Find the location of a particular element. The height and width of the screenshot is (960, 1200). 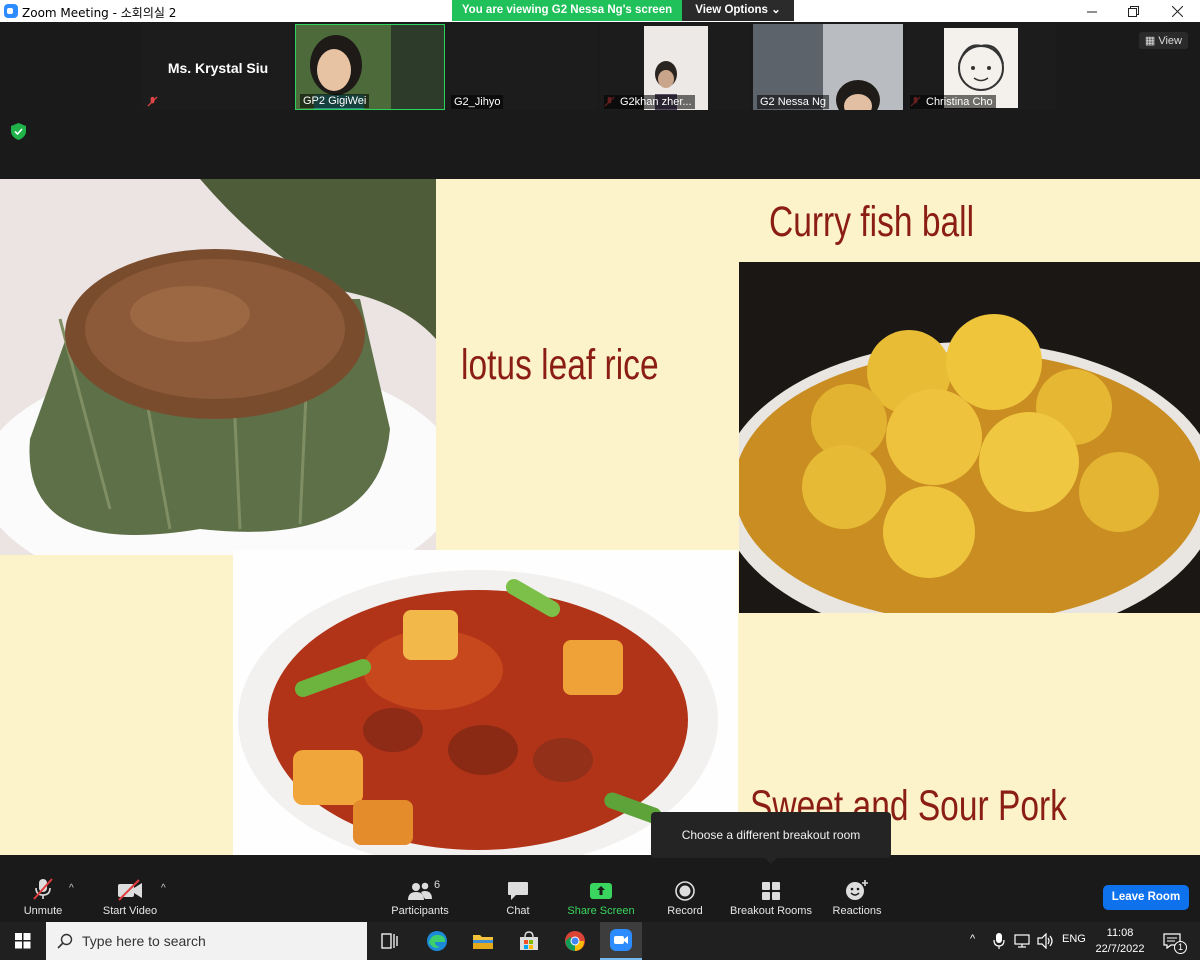

chat-icon is located at coordinates (518, 891).